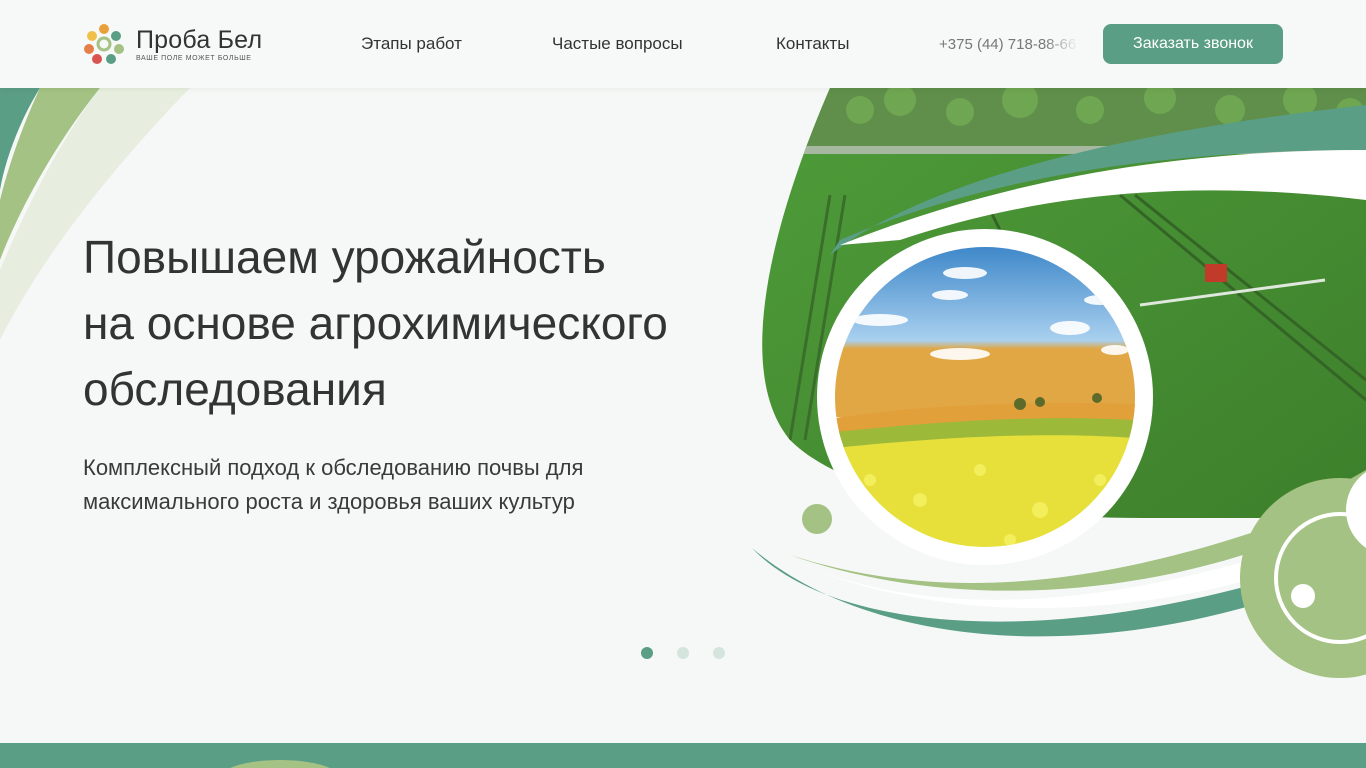 The width and height of the screenshot is (1366, 768). I want to click on slider-dots, so click(683, 653).